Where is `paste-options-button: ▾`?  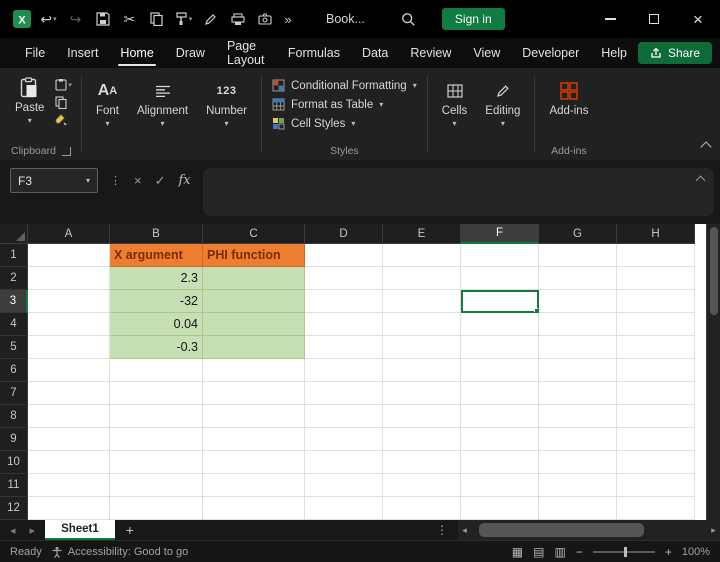
paste-options-button: ▾ is located at coordinates (63, 84).